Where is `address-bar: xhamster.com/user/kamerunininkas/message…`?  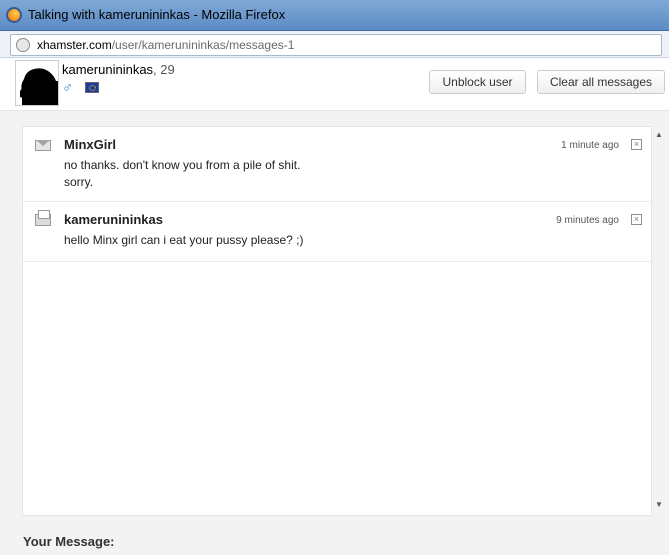
address-bar: xhamster.com/user/kamerunininkas/message… is located at coordinates (336, 45).